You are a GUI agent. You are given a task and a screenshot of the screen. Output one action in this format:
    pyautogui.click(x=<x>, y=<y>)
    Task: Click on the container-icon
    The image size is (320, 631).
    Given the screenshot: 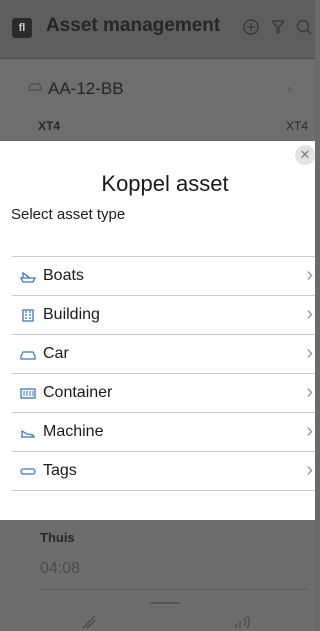 What is the action you would take?
    pyautogui.click(x=28, y=393)
    